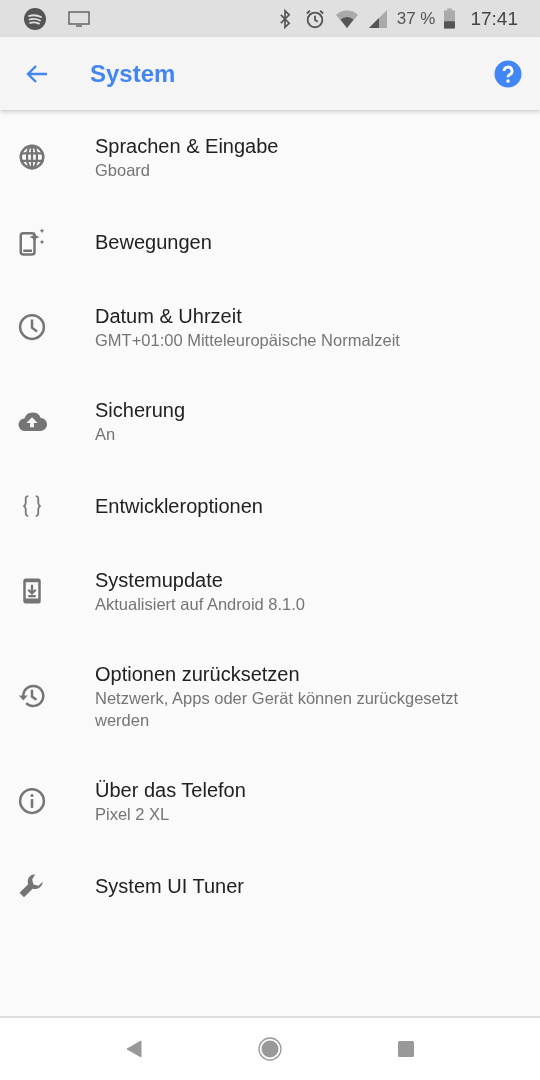  What do you see at coordinates (169, 316) in the screenshot?
I see `item-title: Datum & Uhrzeit` at bounding box center [169, 316].